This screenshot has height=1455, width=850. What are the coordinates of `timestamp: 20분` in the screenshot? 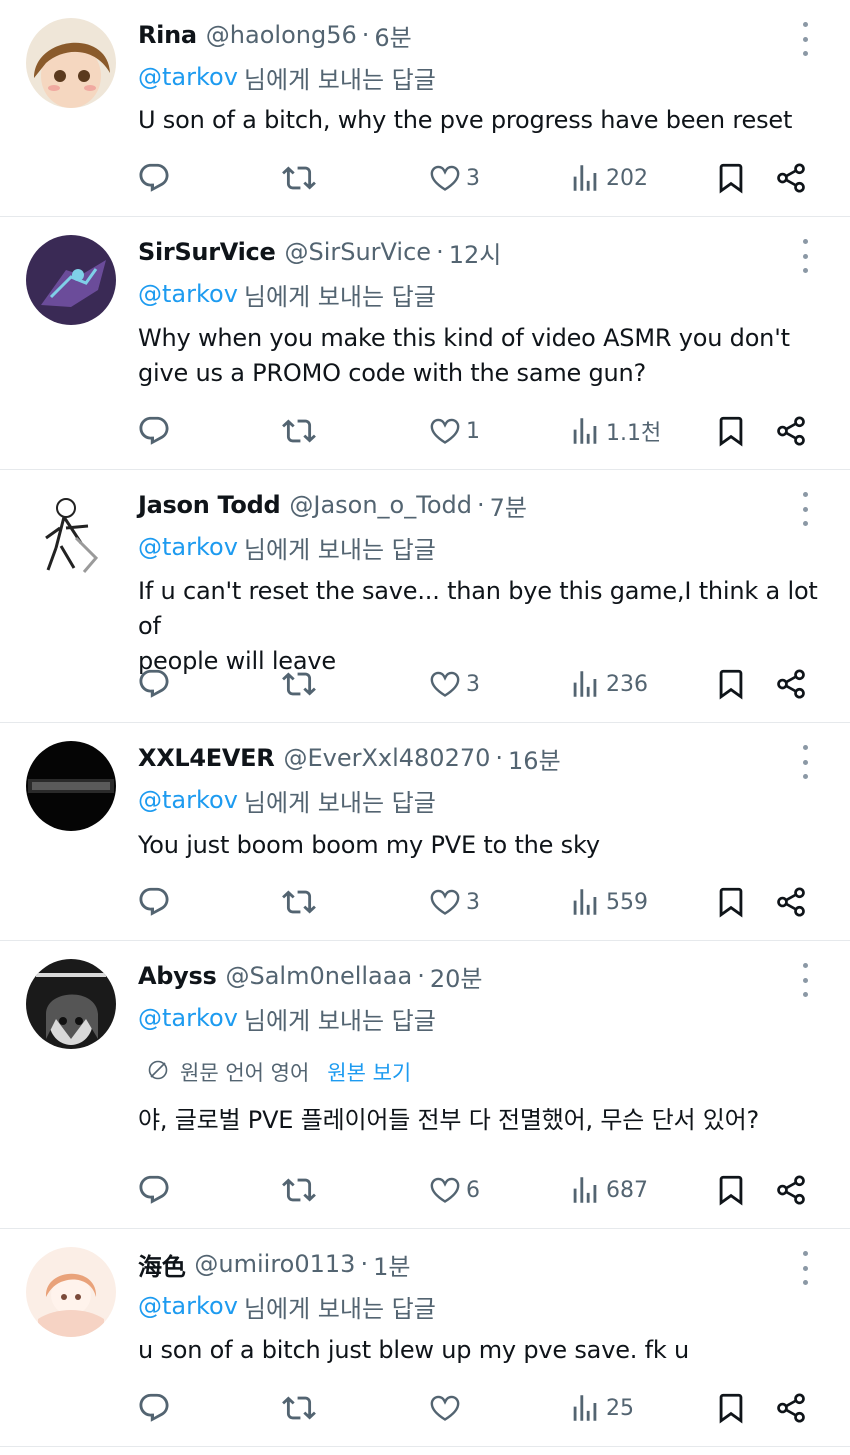 It's located at (456, 976).